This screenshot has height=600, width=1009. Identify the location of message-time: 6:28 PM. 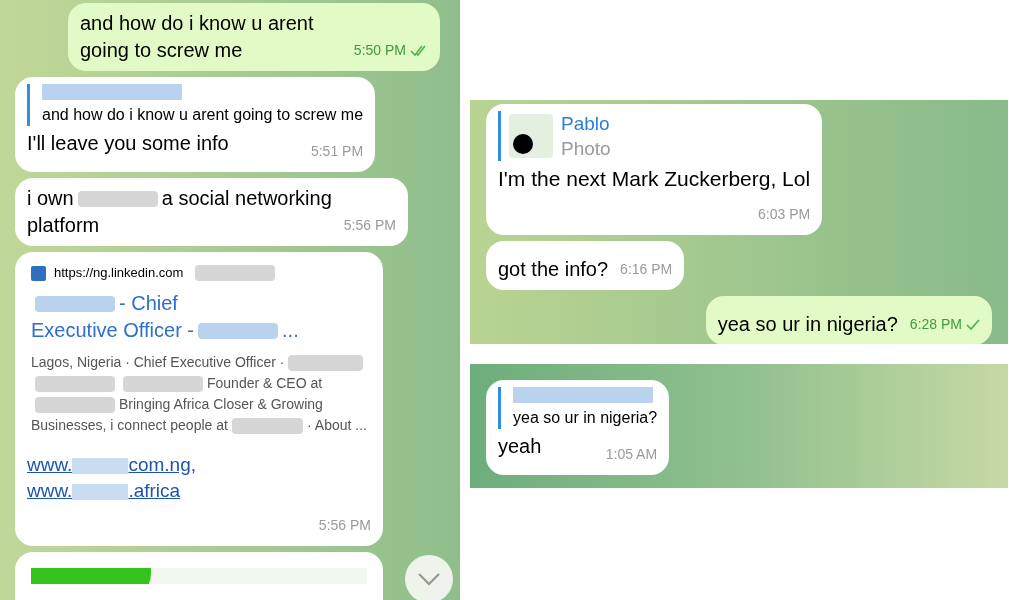
(935, 324).